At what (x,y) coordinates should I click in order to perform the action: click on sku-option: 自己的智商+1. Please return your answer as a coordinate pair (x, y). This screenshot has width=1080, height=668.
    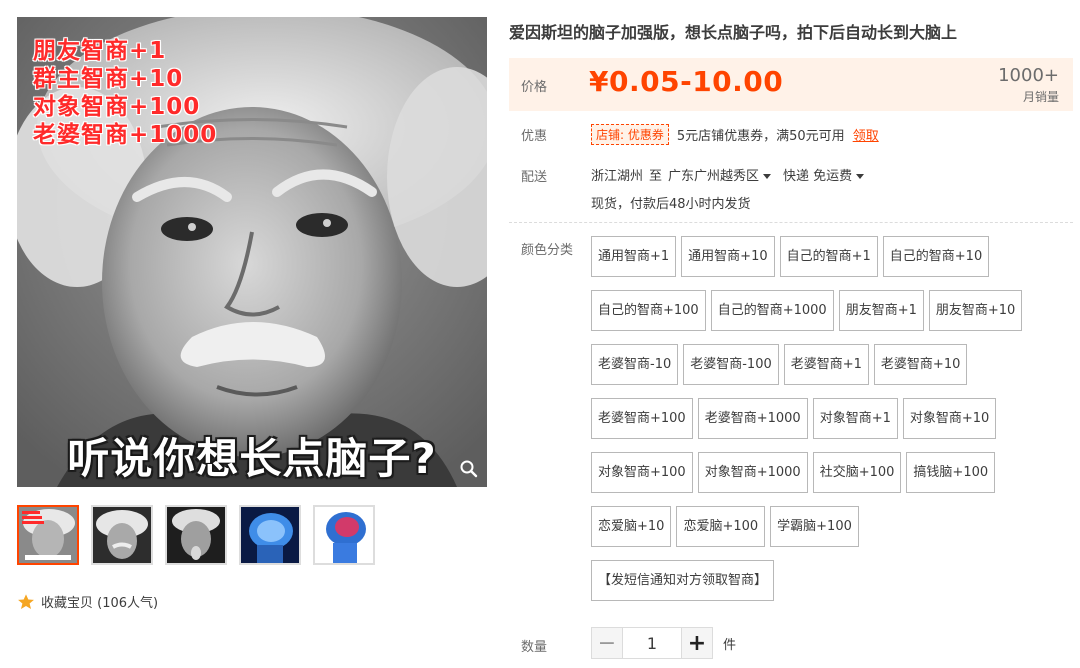
    Looking at the image, I should click on (828, 256).